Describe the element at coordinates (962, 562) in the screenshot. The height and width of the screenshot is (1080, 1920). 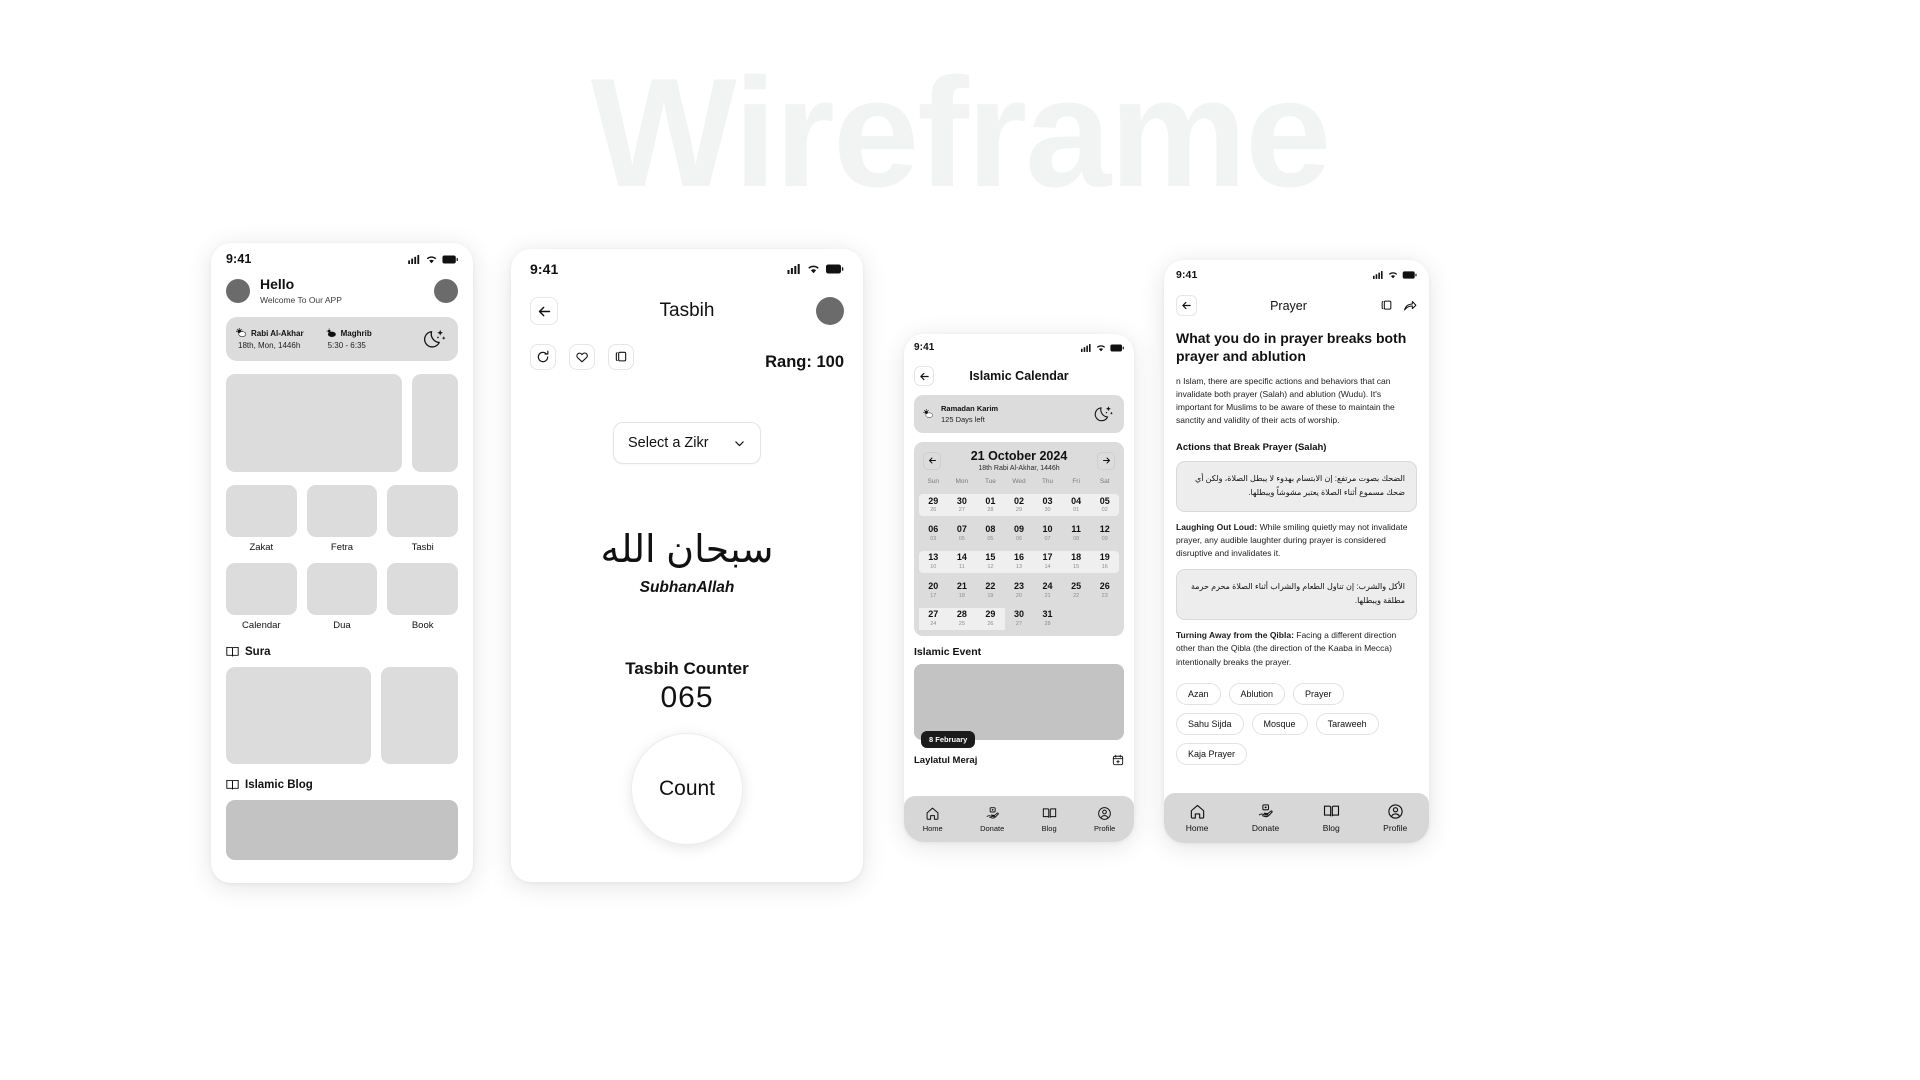
I see `calendar-day-cell: 14 11` at that location.